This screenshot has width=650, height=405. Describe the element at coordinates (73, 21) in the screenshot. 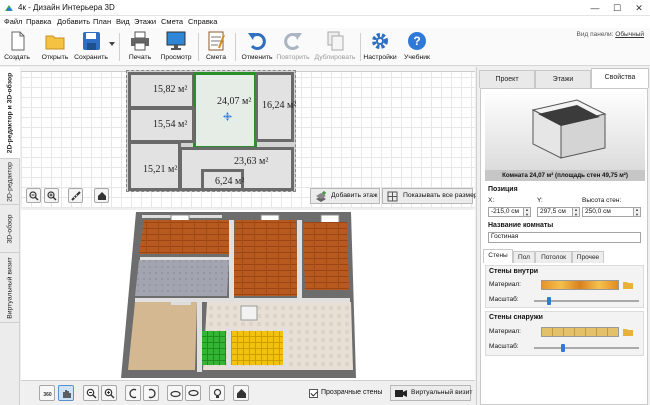

I see `menu-add: Добавить` at that location.